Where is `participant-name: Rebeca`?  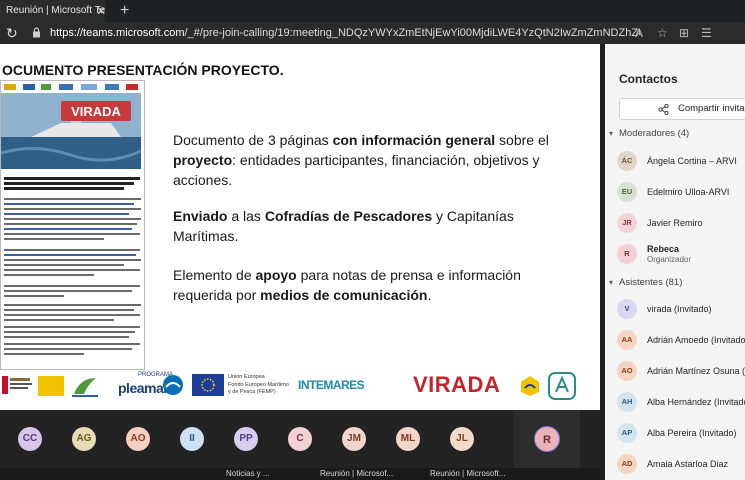 participant-name: Rebeca is located at coordinates (663, 249).